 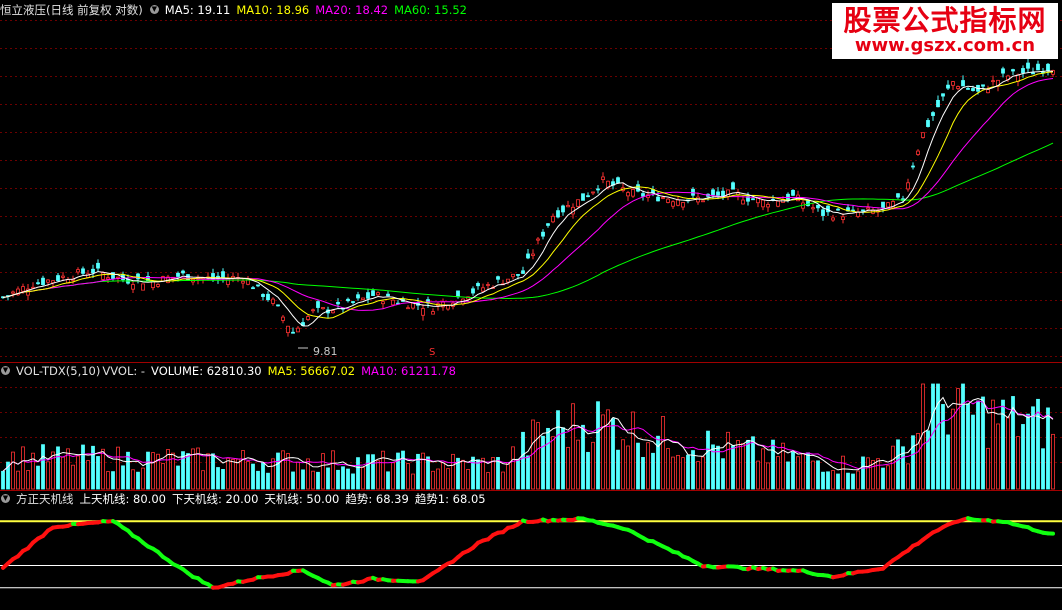 I want to click on price-panel-menu-icon: ▼, so click(x=154, y=9).